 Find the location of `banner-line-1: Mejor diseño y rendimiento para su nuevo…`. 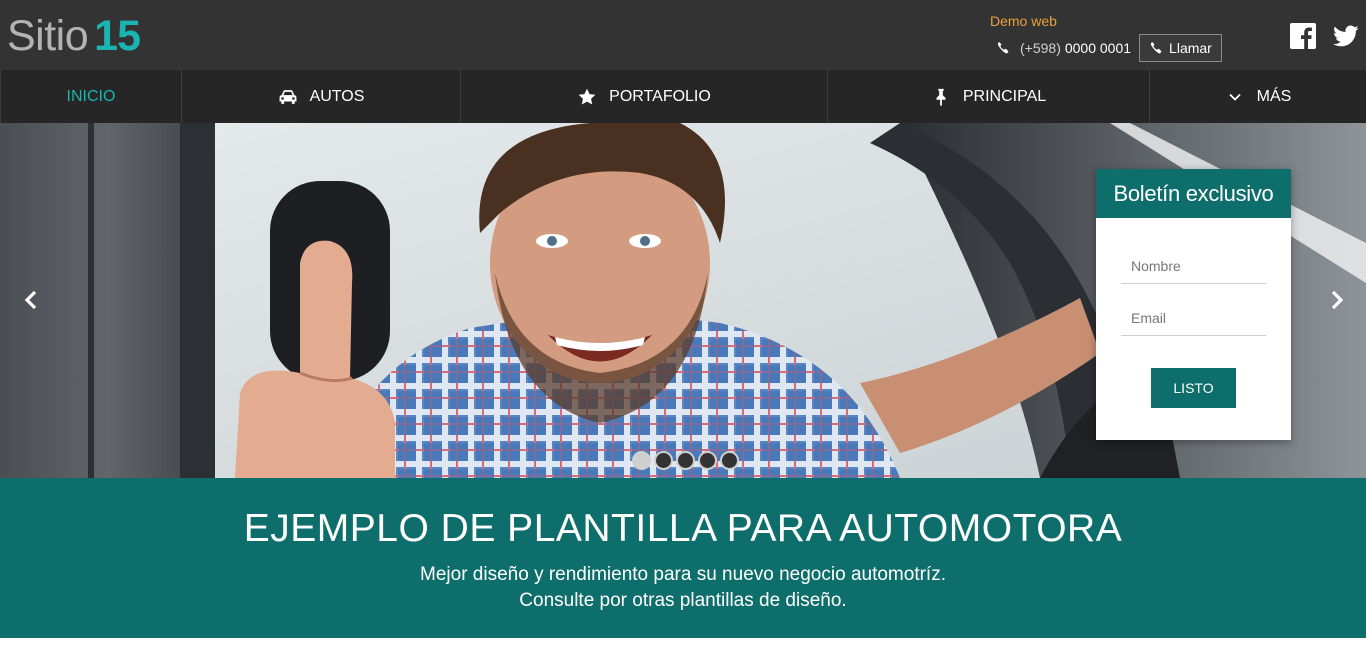

banner-line-1: Mejor diseño y rendimiento para su nuevo… is located at coordinates (683, 574).